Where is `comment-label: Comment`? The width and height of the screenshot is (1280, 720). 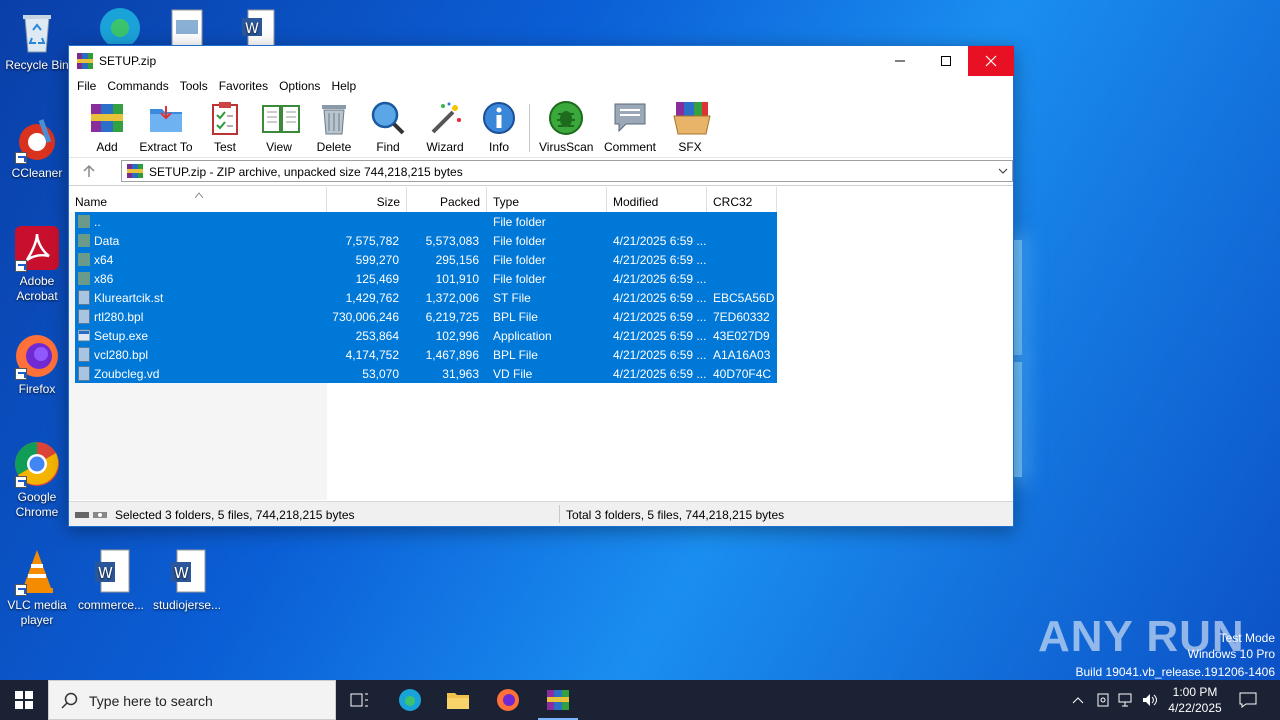 comment-label: Comment is located at coordinates (629, 147).